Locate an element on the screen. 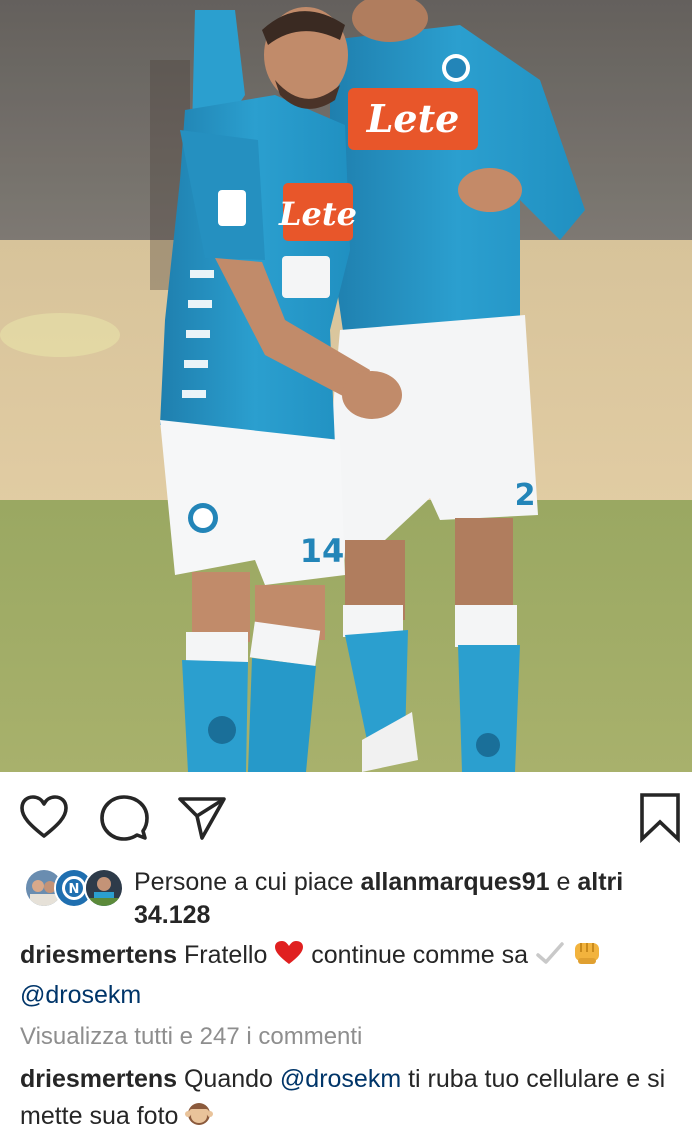 The image size is (692, 1144). check-mark-emoji is located at coordinates (550, 958).